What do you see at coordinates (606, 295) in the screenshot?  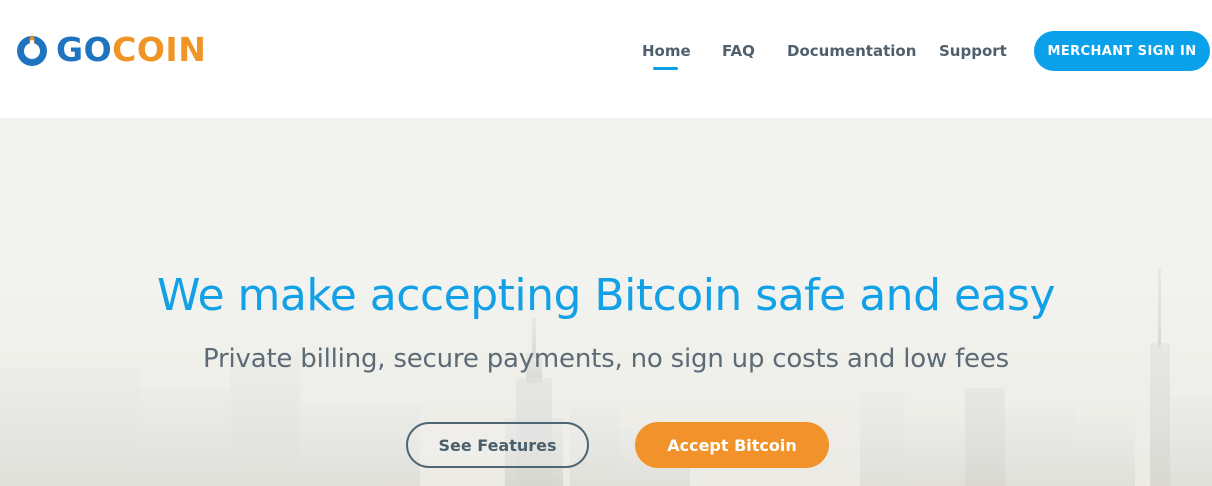 I see `hero-title: We make accepting Bitcoin safe and easy` at bounding box center [606, 295].